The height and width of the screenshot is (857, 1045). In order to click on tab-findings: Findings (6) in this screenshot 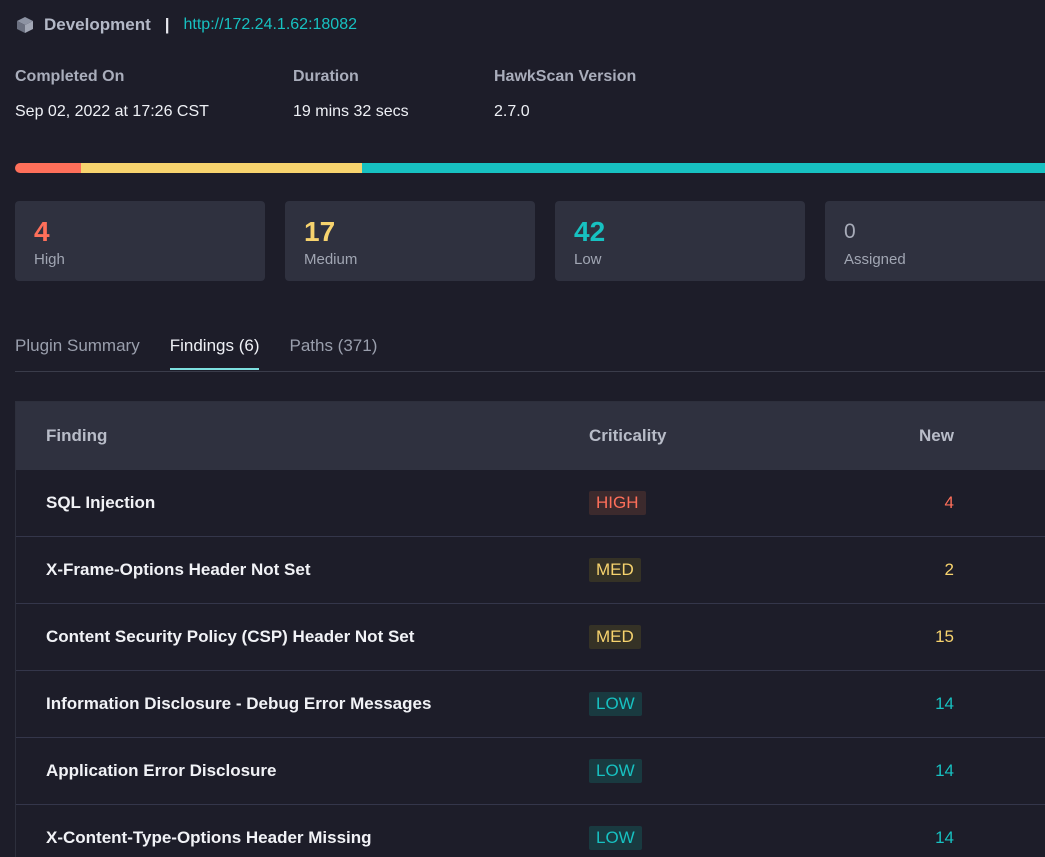, I will do `click(214, 351)`.